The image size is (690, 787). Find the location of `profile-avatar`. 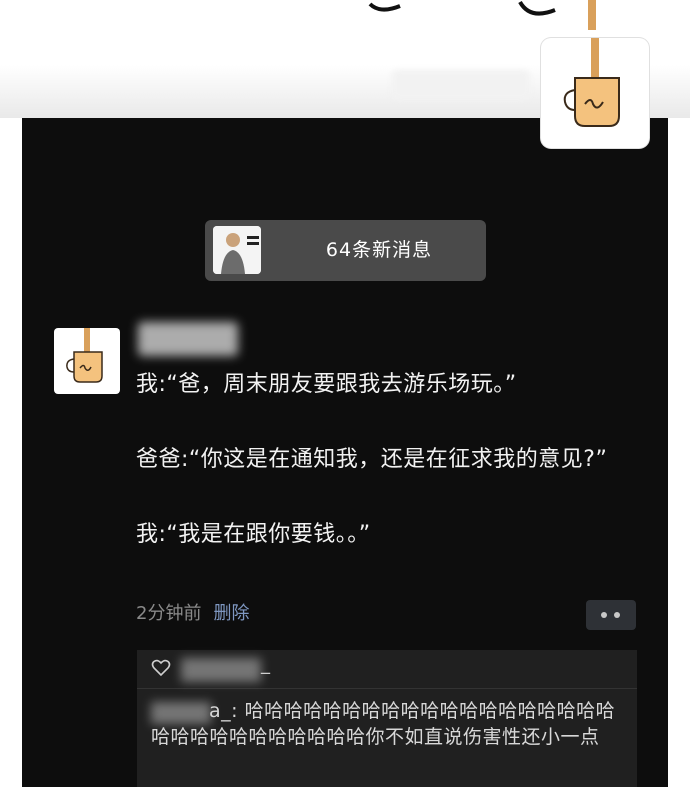

profile-avatar is located at coordinates (595, 93).